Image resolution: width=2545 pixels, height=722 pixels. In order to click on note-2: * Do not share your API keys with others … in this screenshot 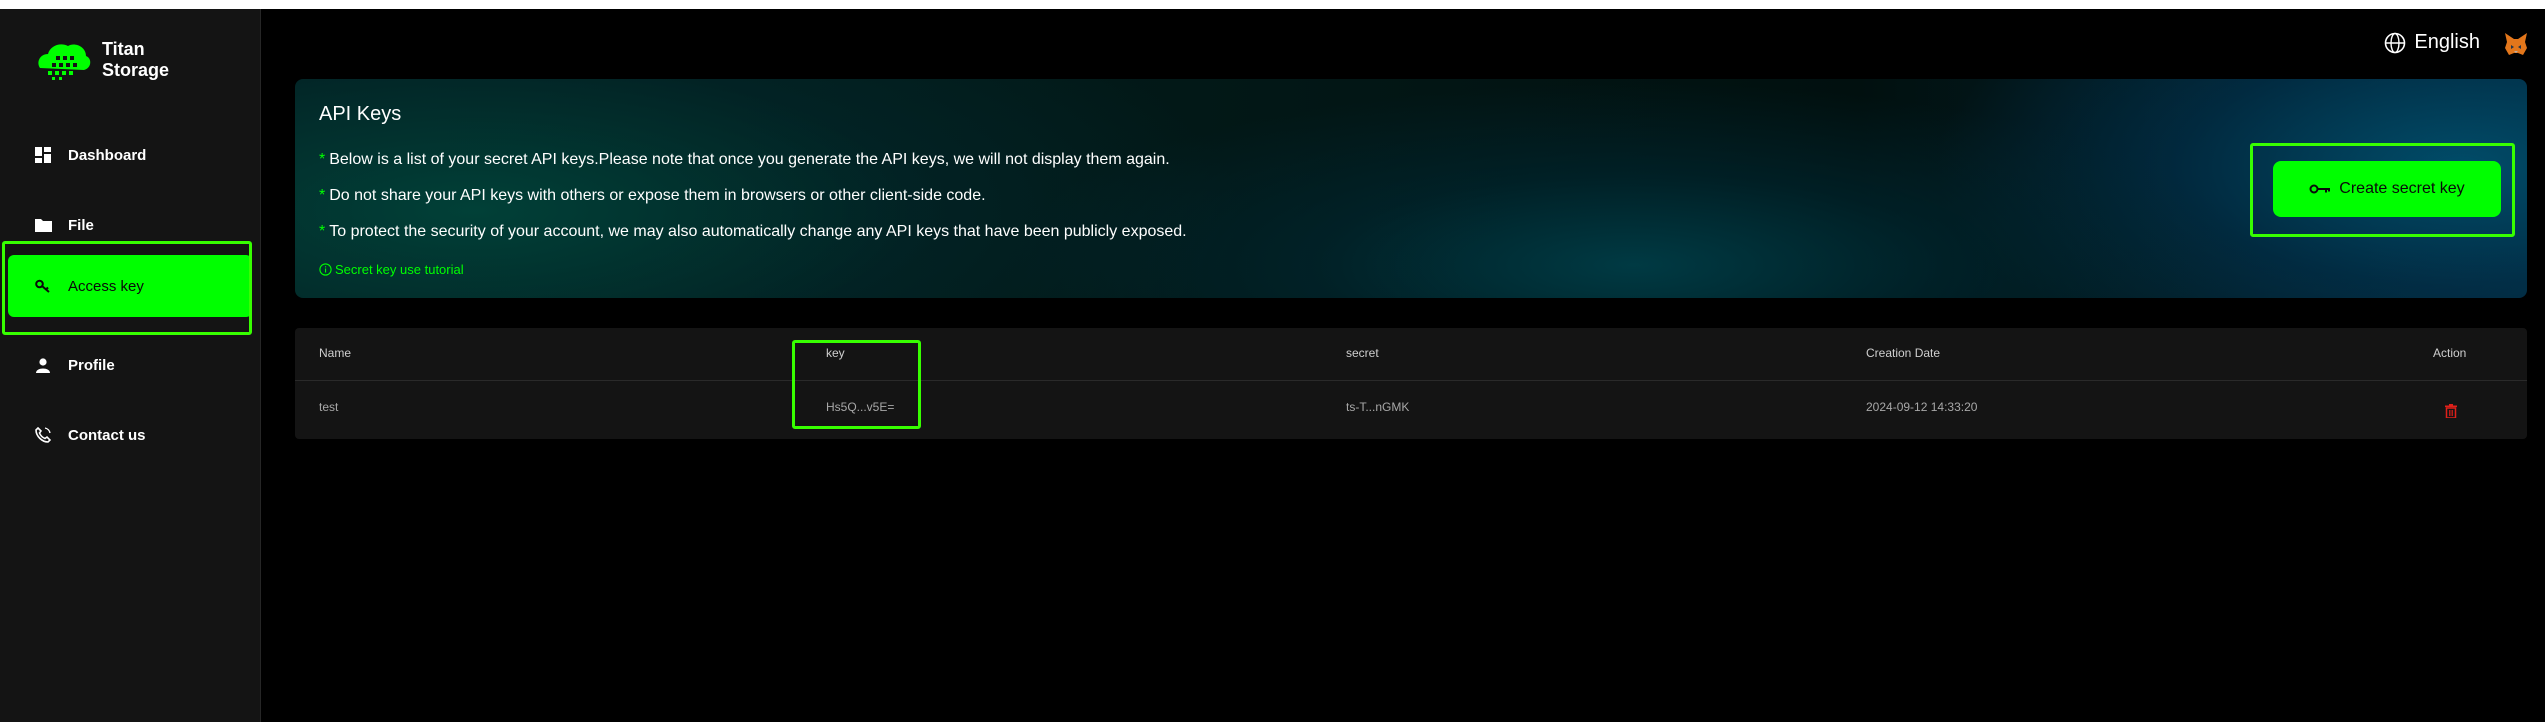, I will do `click(652, 196)`.